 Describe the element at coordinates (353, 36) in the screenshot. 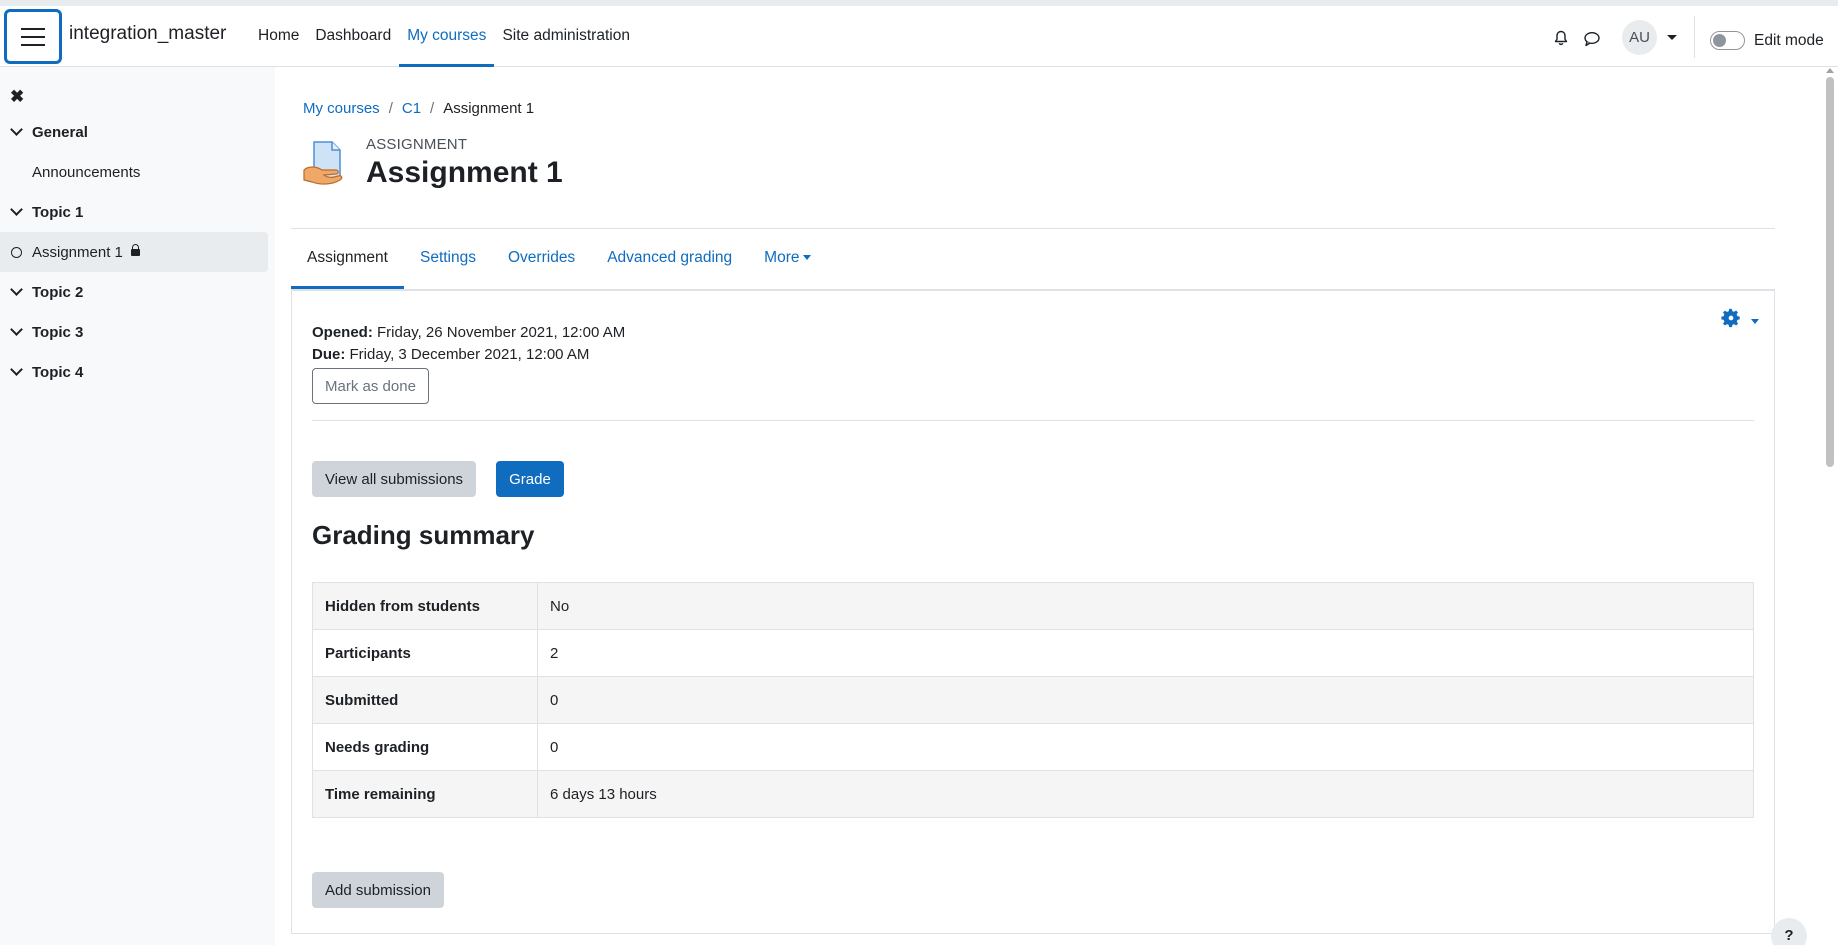

I see `nav-dashboard: Dashboard` at that location.